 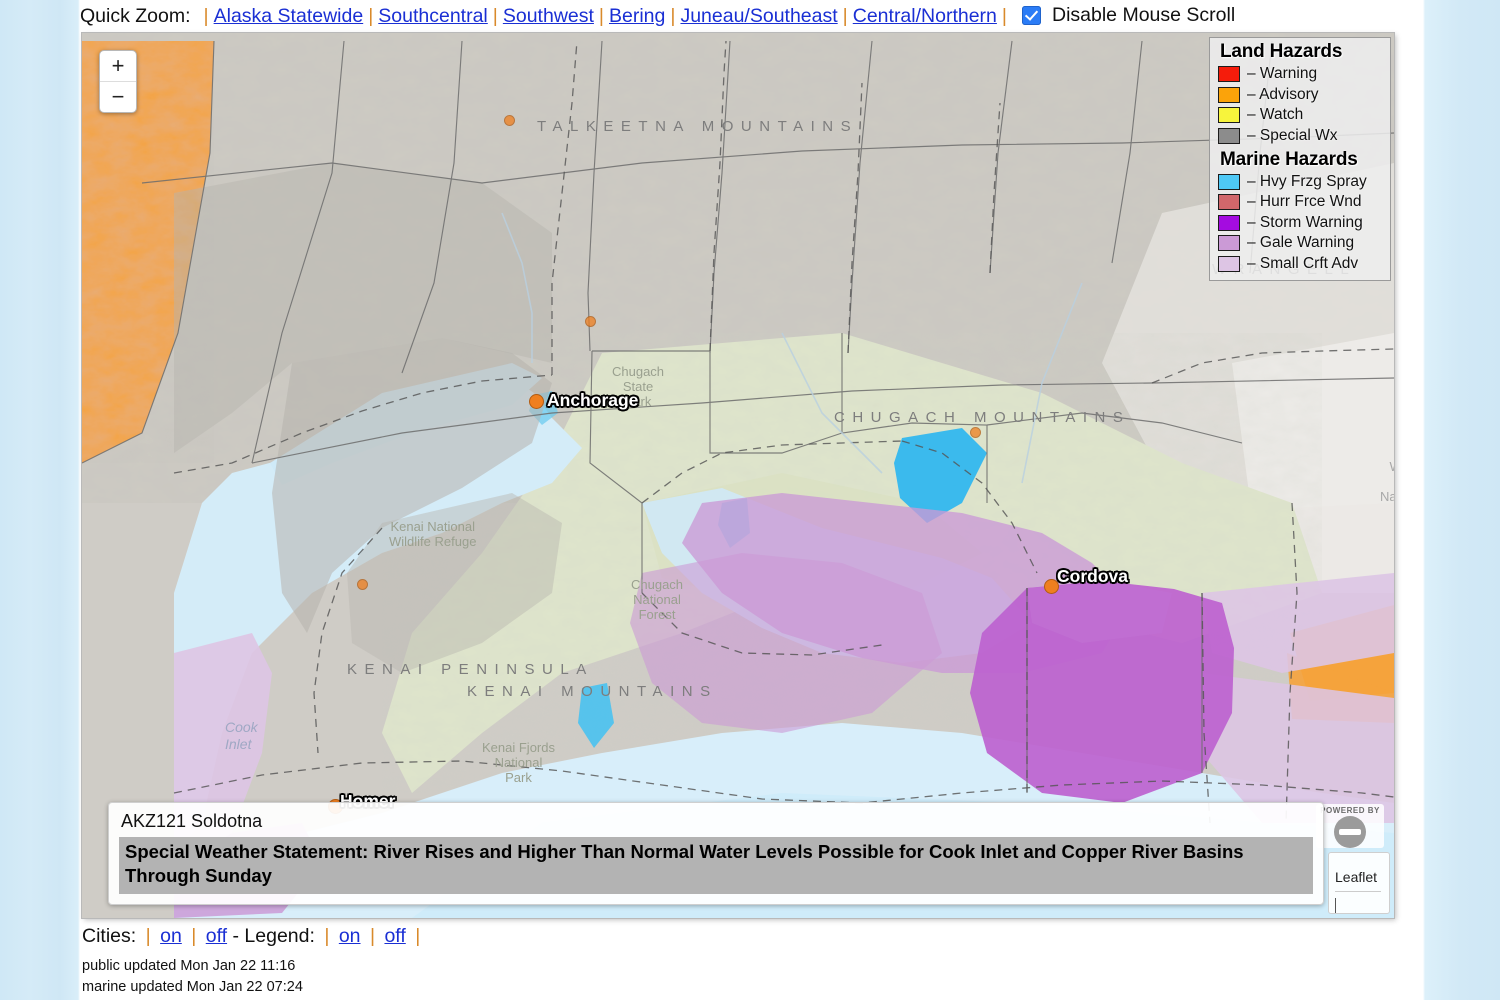 I want to click on quick-zoom-link-southcentral: Southcentral, so click(x=433, y=16).